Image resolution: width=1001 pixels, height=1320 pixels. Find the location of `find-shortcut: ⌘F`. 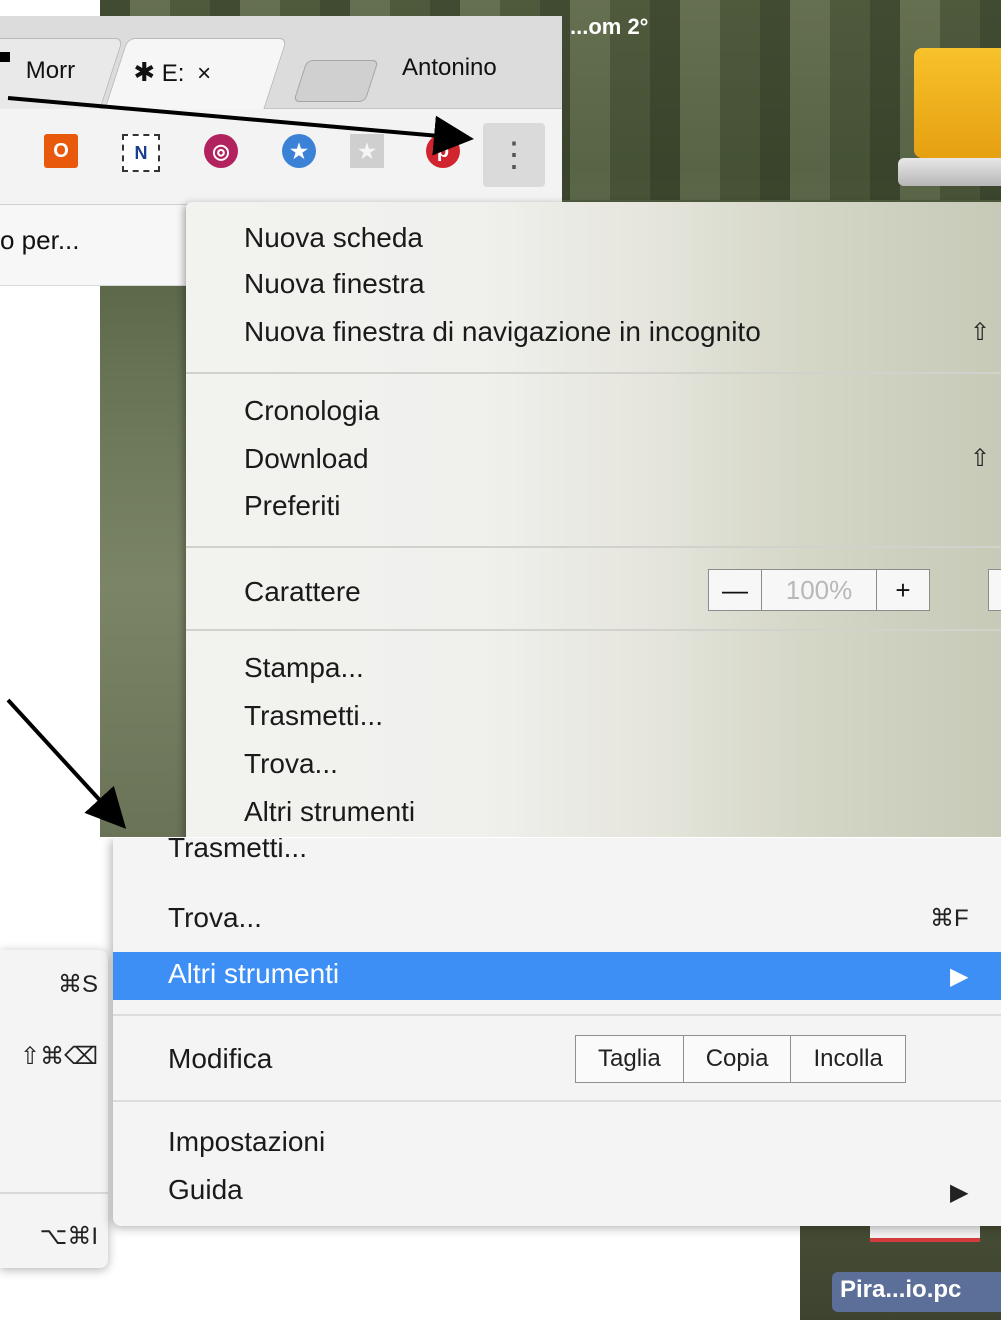

find-shortcut: ⌘F is located at coordinates (949, 918).